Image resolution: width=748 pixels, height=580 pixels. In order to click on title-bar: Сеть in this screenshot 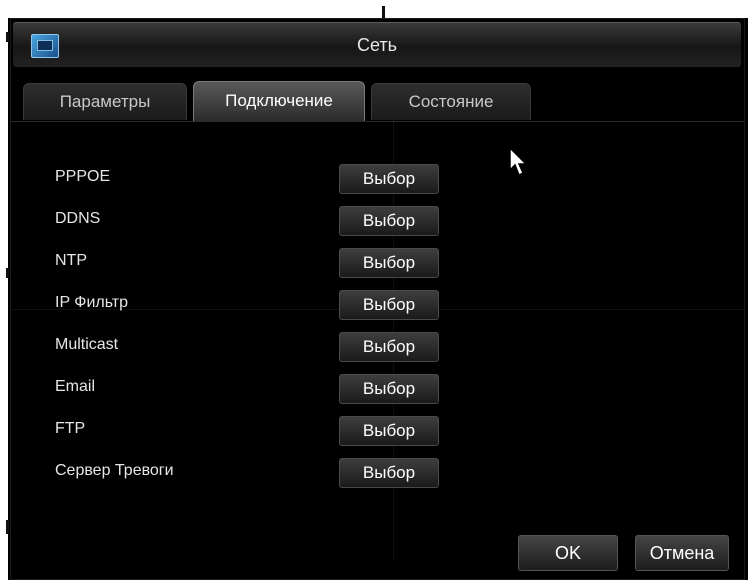, I will do `click(377, 44)`.